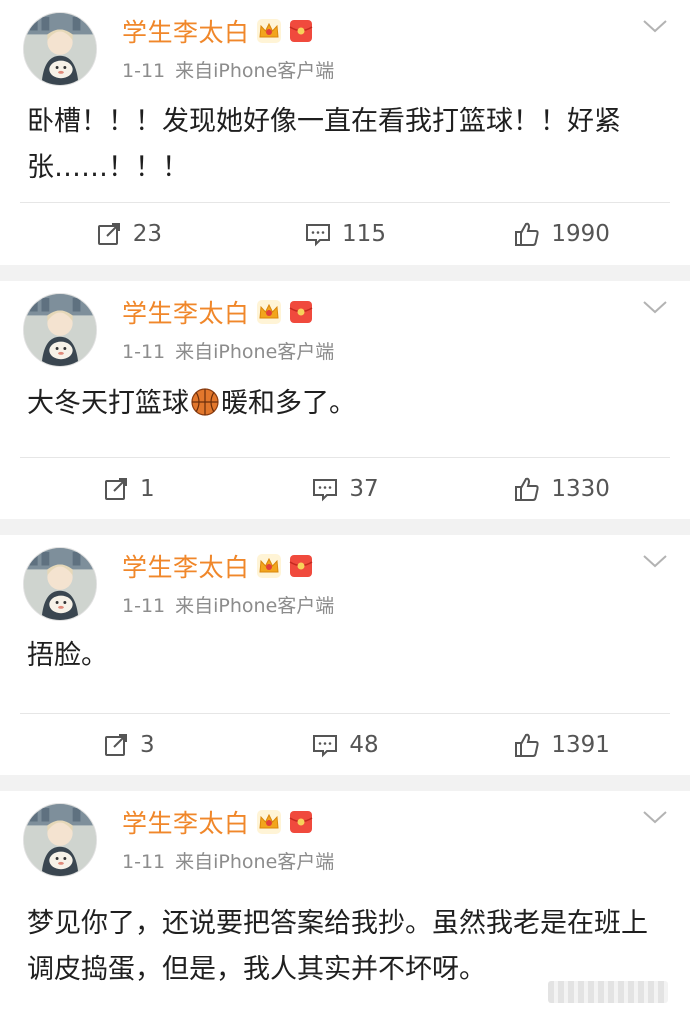  Describe the element at coordinates (128, 233) in the screenshot. I see `repost-button: 23` at that location.